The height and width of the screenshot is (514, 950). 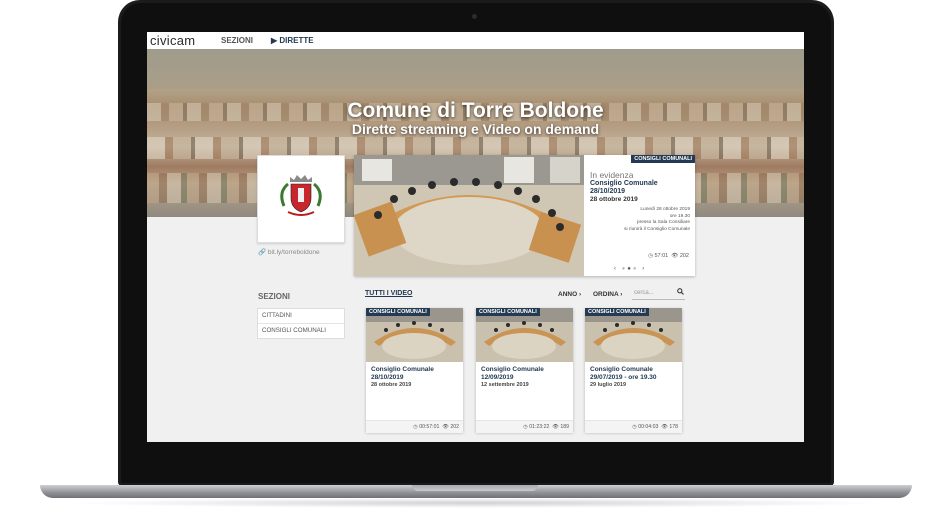 I want to click on hero-title: Comune di Torre Boldone, so click(x=475, y=110).